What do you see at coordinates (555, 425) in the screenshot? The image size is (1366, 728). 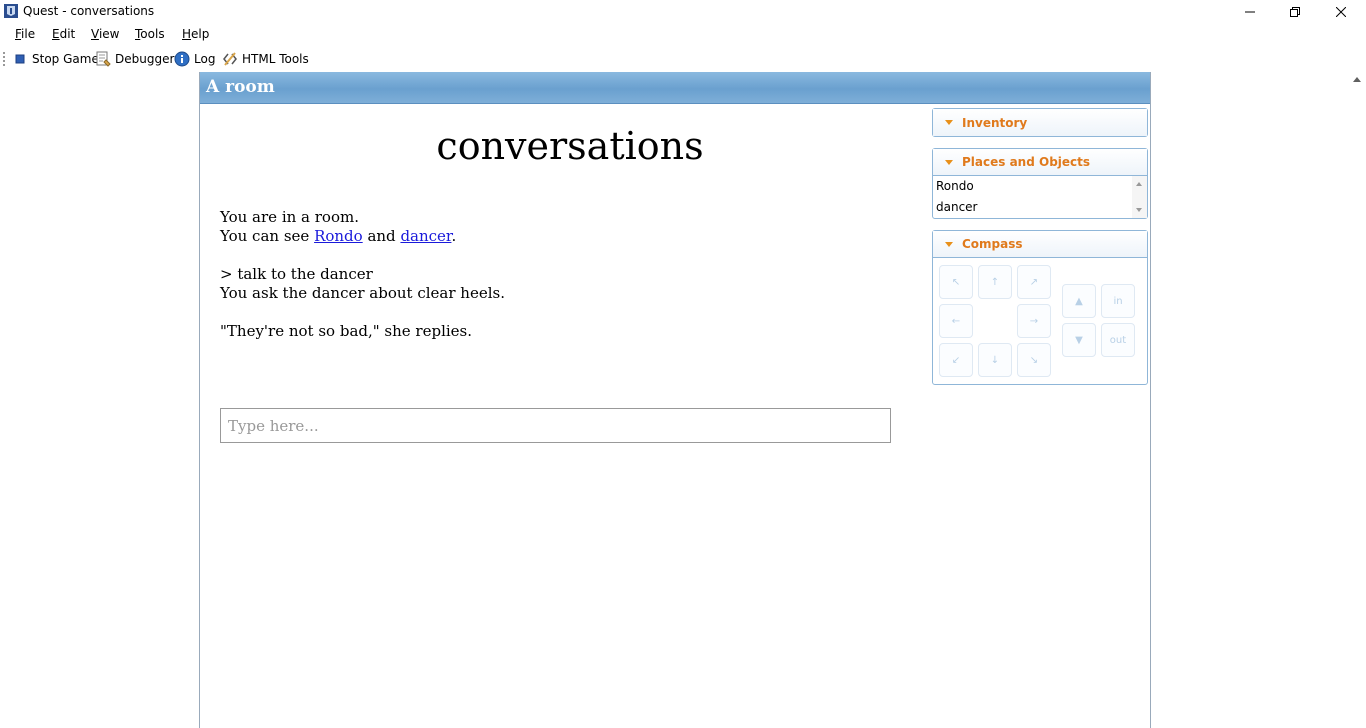 I see `command-input` at bounding box center [555, 425].